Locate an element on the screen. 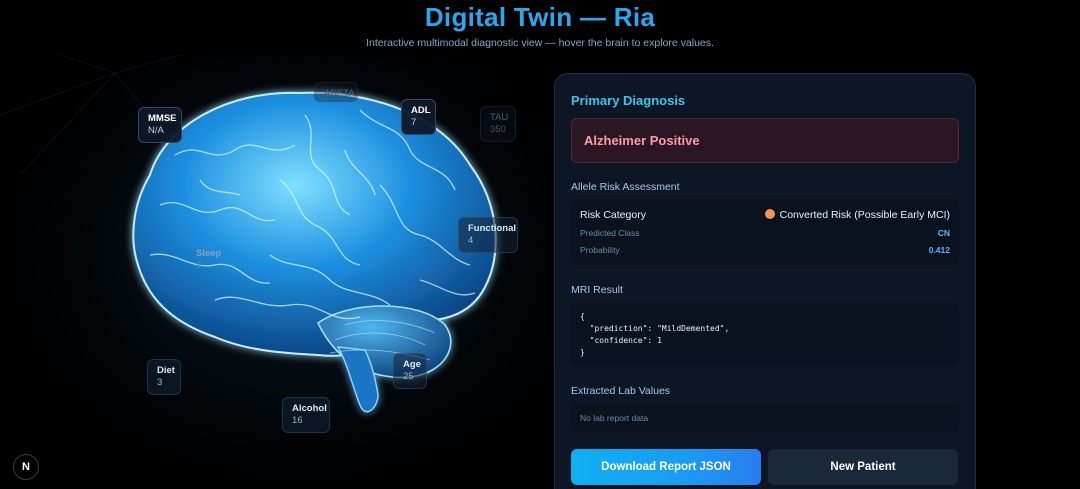 The height and width of the screenshot is (489, 1080). risk-category-value-wrap: Converted Risk (Possible Early MCI) is located at coordinates (857, 215).